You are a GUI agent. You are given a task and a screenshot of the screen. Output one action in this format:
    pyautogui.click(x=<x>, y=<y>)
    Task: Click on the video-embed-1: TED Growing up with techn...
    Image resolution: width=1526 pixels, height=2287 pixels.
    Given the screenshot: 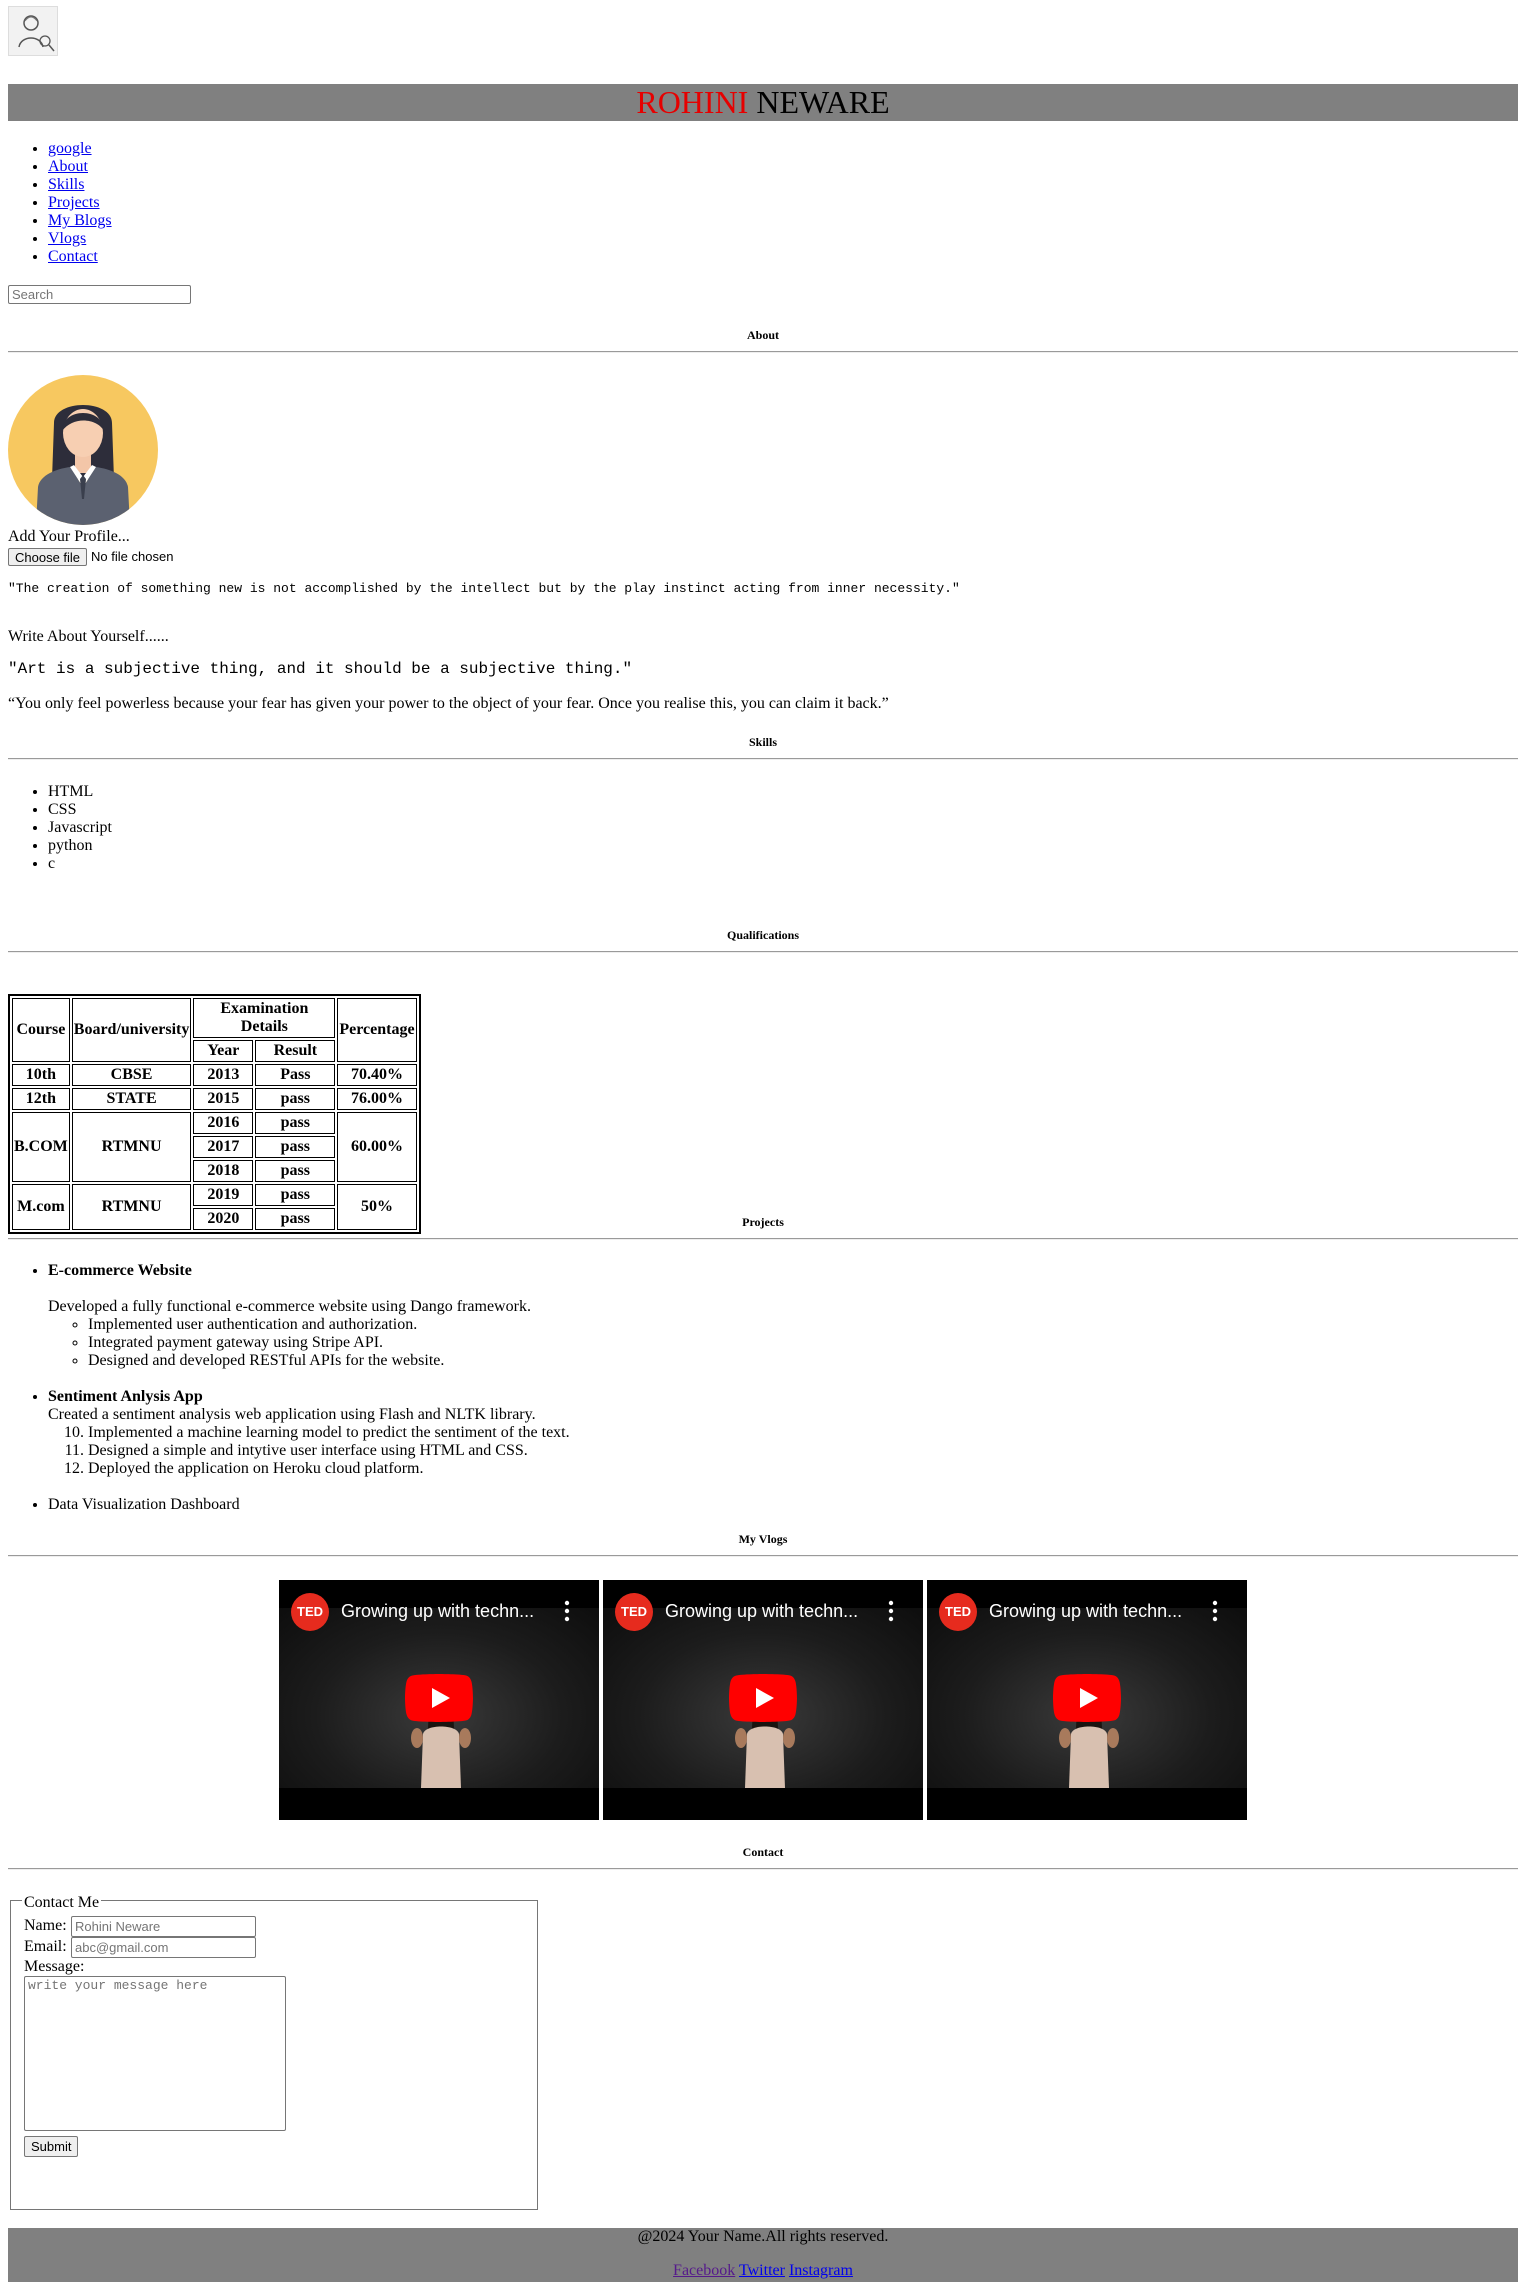 What is the action you would take?
    pyautogui.click(x=439, y=1700)
    